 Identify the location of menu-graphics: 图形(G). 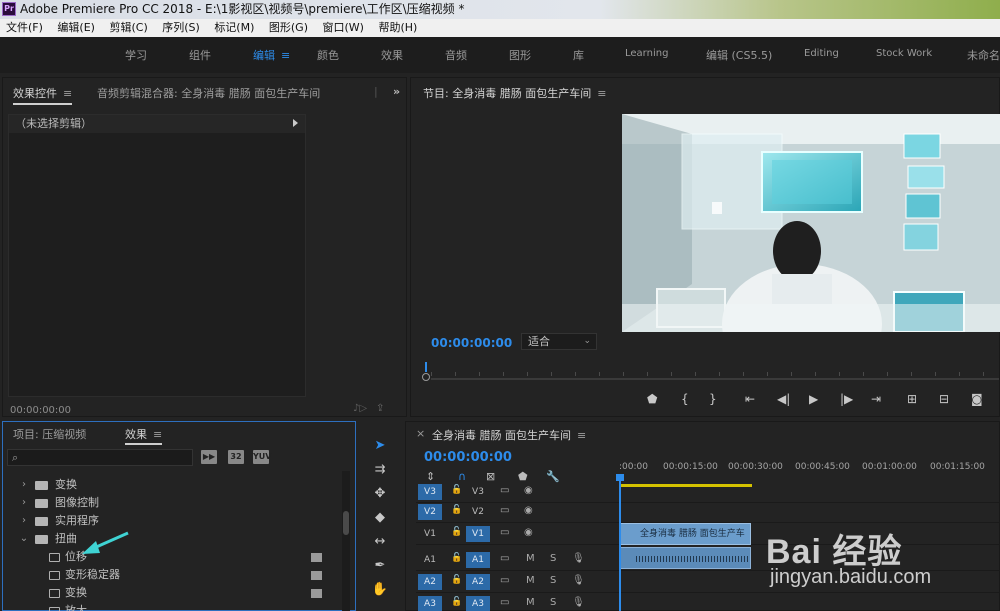
(288, 28).